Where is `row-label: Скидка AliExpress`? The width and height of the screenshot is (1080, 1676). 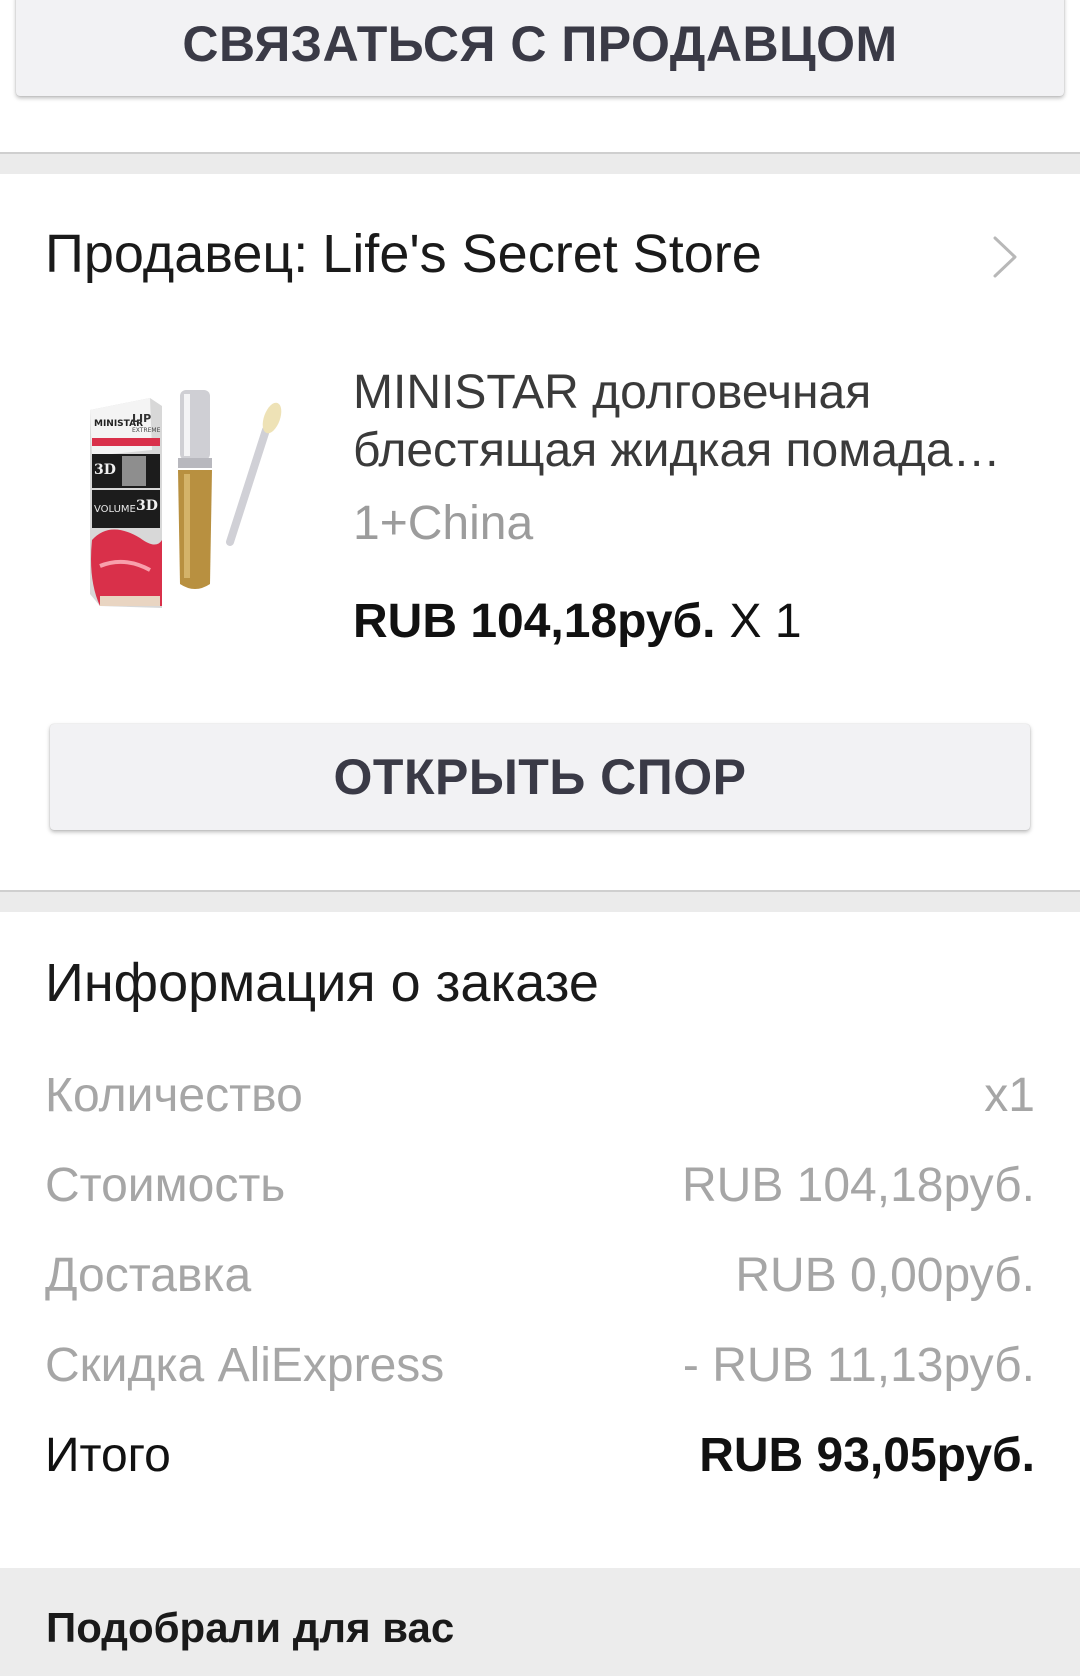
row-label: Скидка AliExpress is located at coordinates (245, 1365).